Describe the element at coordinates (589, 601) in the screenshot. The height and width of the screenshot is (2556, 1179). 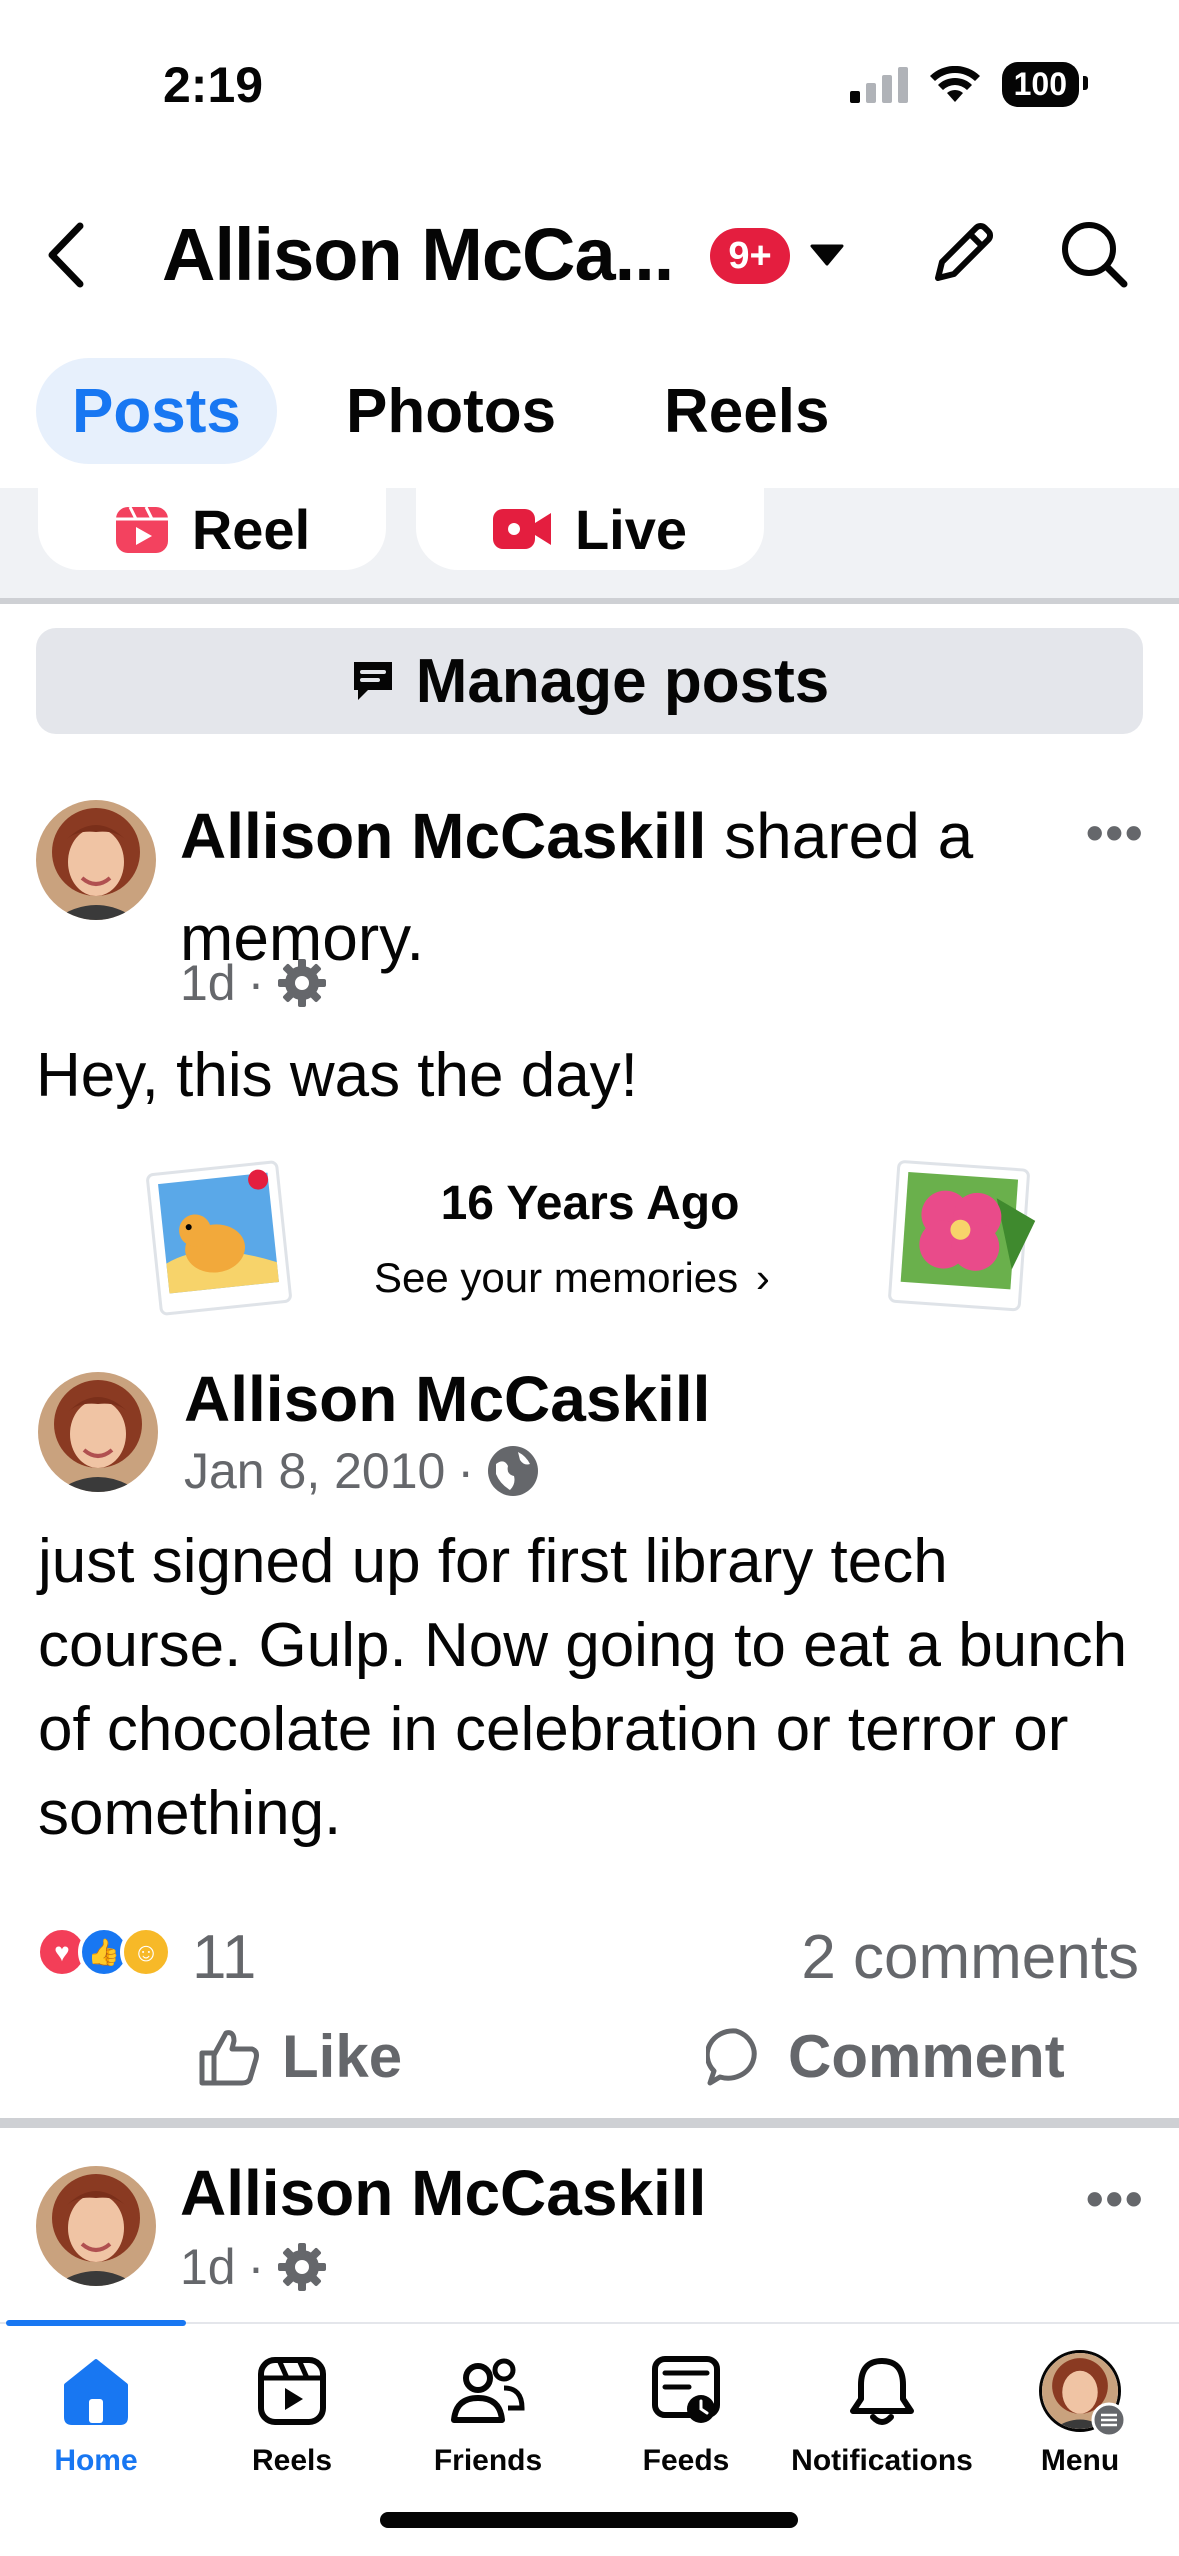
I see `section-divider` at that location.